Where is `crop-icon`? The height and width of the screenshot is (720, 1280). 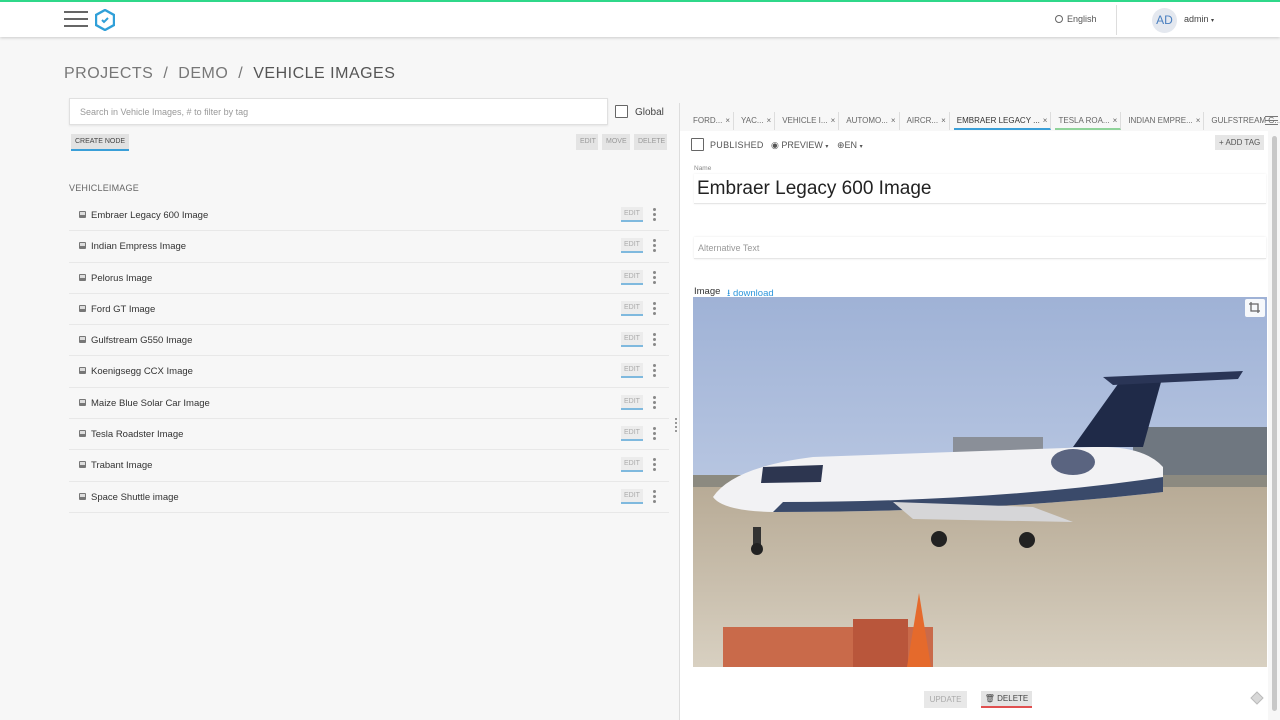 crop-icon is located at coordinates (1255, 308).